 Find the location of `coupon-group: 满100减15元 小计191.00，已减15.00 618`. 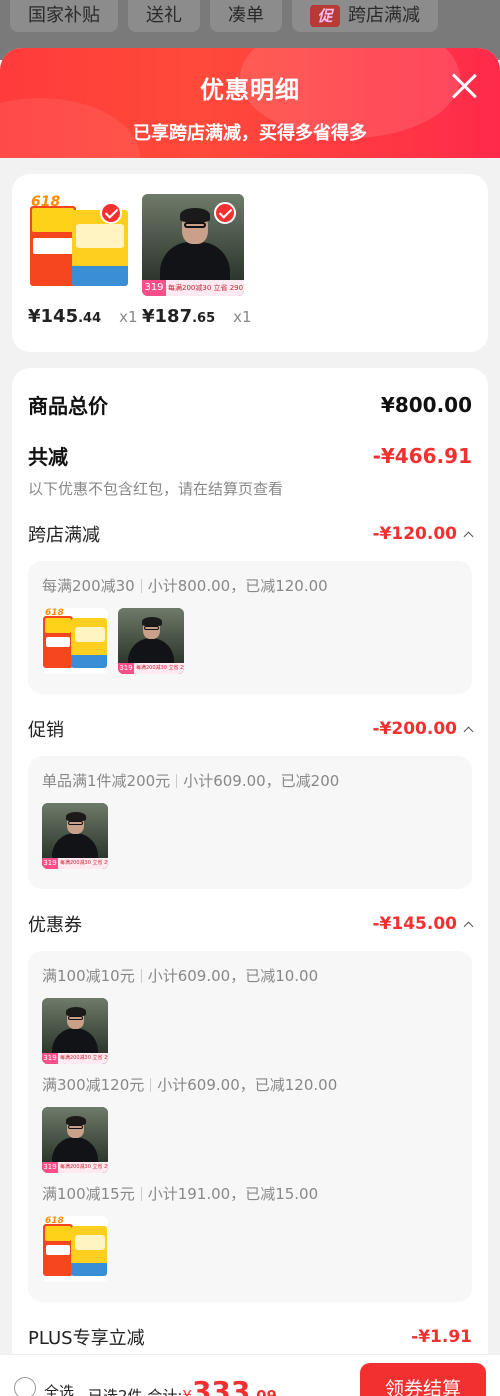

coupon-group: 满100减15元 小计191.00，已减15.00 618 is located at coordinates (250, 1232).